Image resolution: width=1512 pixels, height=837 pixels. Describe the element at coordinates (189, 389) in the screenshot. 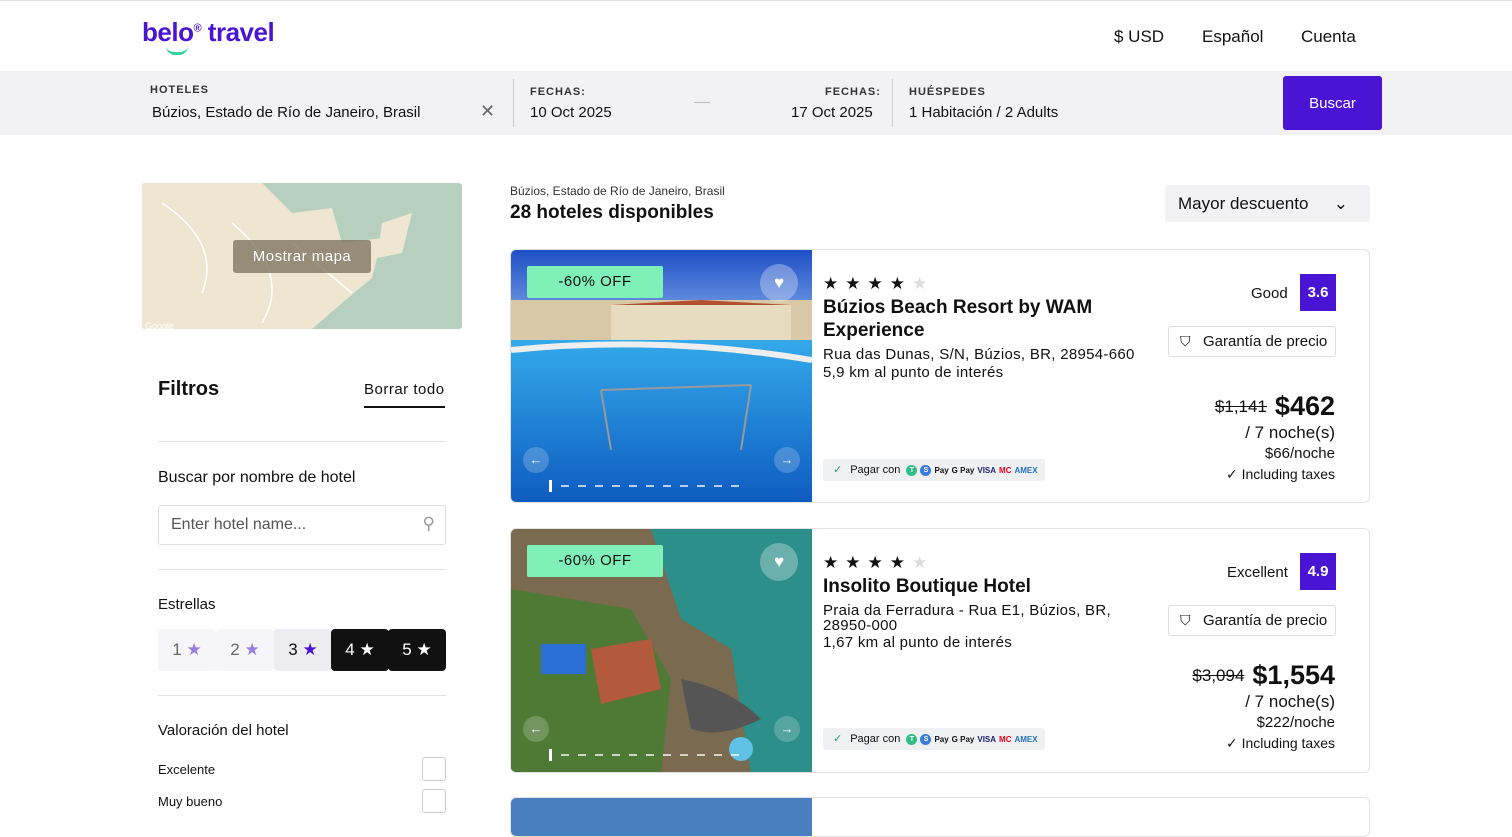

I see `filters-title: Filtros` at that location.